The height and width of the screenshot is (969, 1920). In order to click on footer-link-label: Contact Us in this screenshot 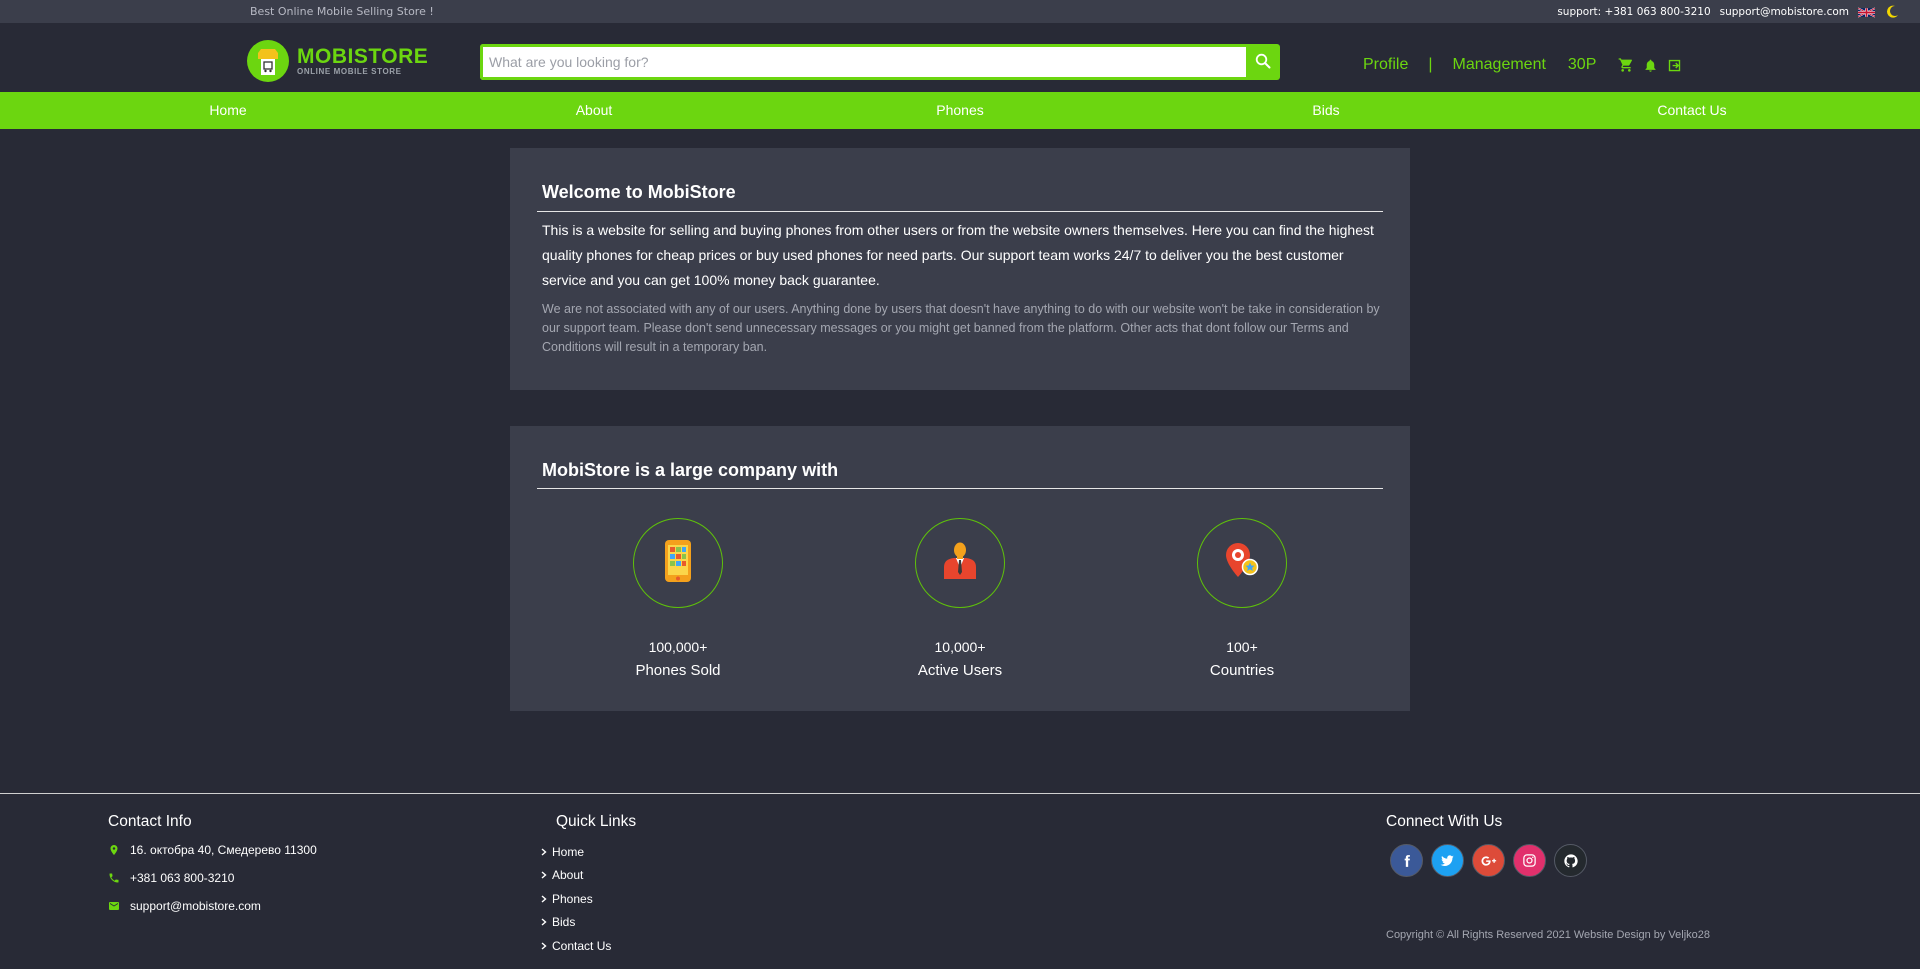, I will do `click(582, 945)`.